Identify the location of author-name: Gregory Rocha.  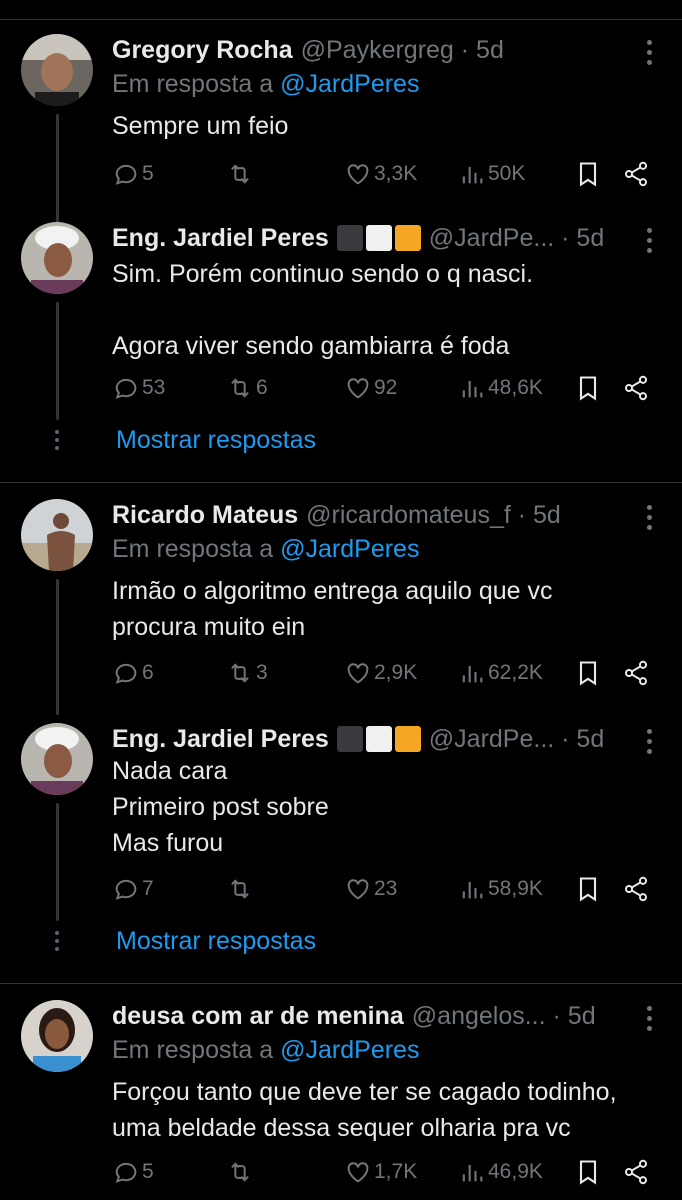
(202, 50).